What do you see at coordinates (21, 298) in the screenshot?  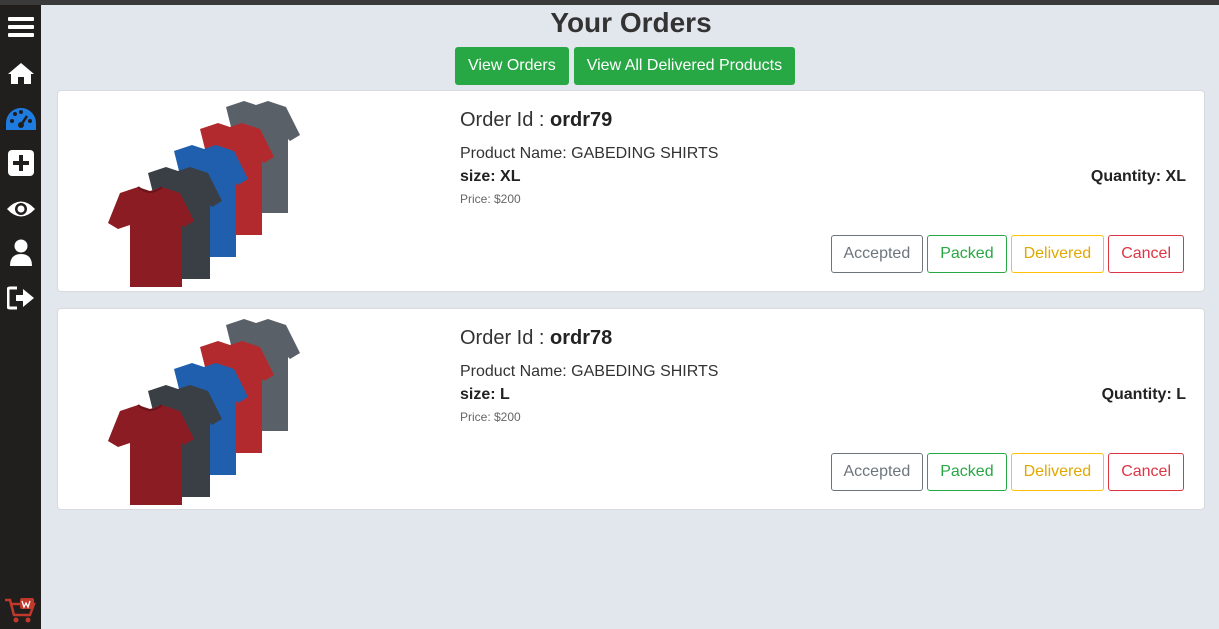 I see `logout-icon` at bounding box center [21, 298].